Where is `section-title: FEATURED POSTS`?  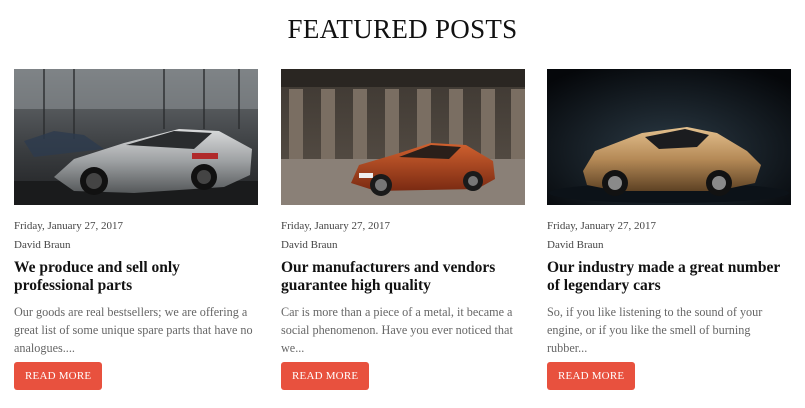 section-title: FEATURED POSTS is located at coordinates (402, 29).